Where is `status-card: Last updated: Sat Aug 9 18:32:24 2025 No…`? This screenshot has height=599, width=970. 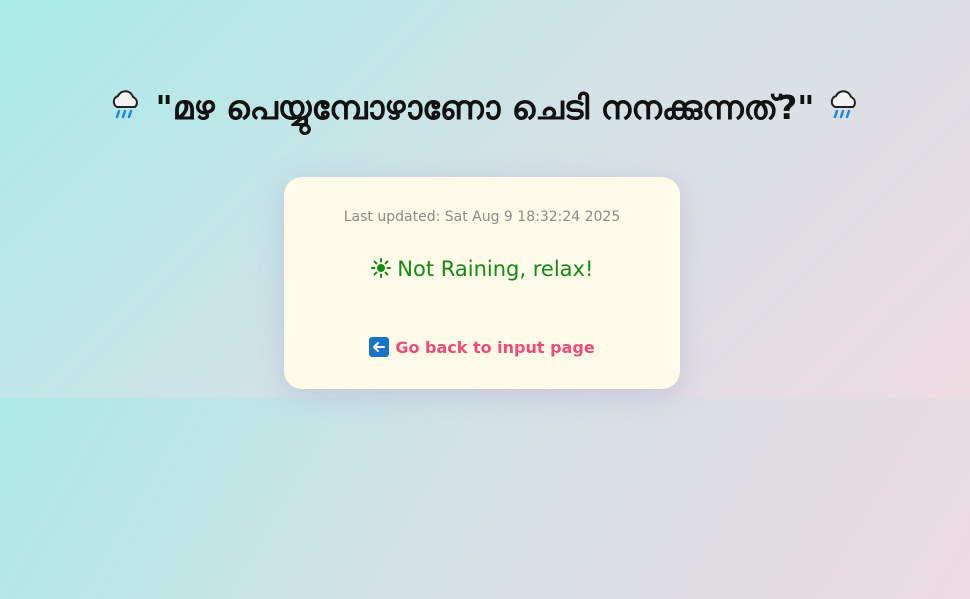 status-card: Last updated: Sat Aug 9 18:32:24 2025 No… is located at coordinates (482, 283).